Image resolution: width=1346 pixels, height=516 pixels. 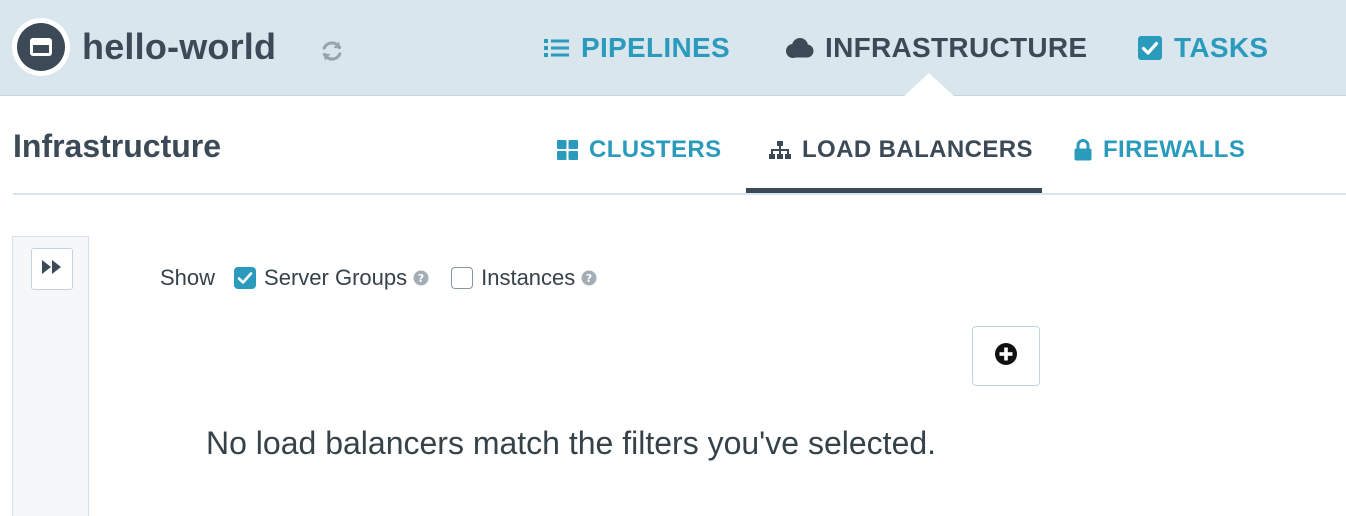 I want to click on tab-firewalls: FIREWALLS, so click(x=1159, y=150).